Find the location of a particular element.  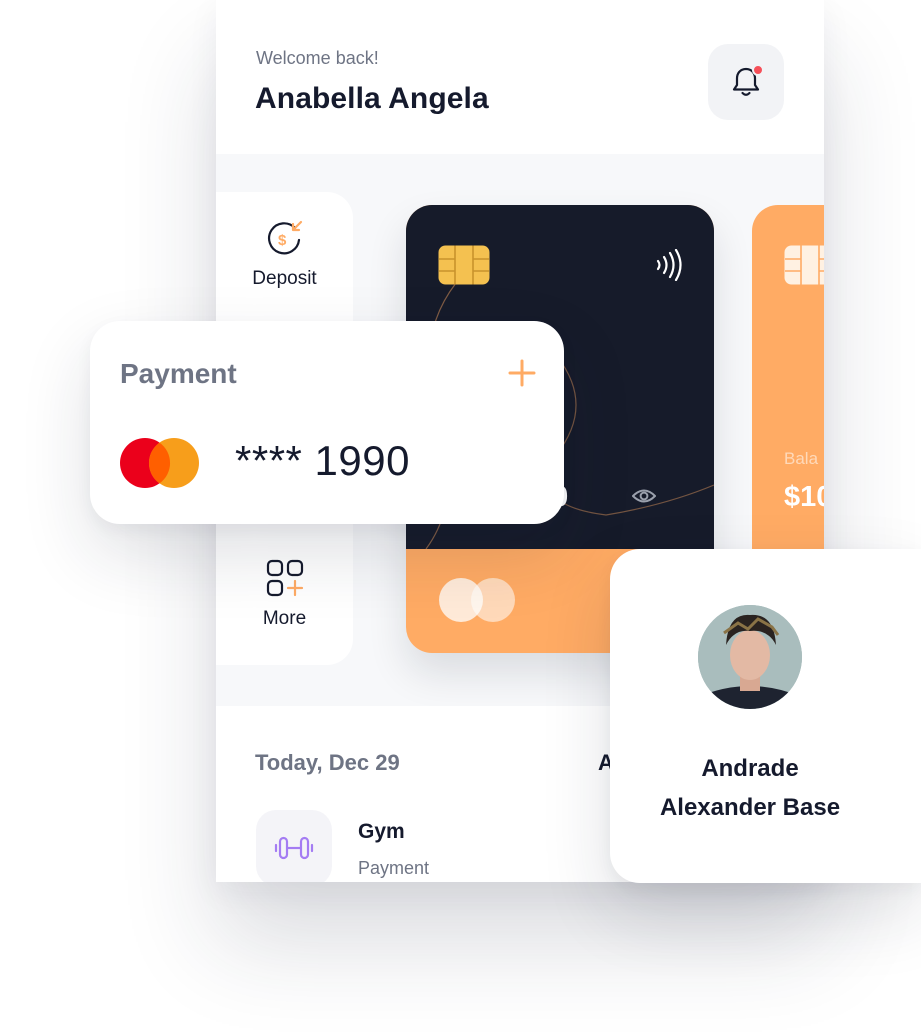

welcome-text: Welcome back! is located at coordinates (317, 58).